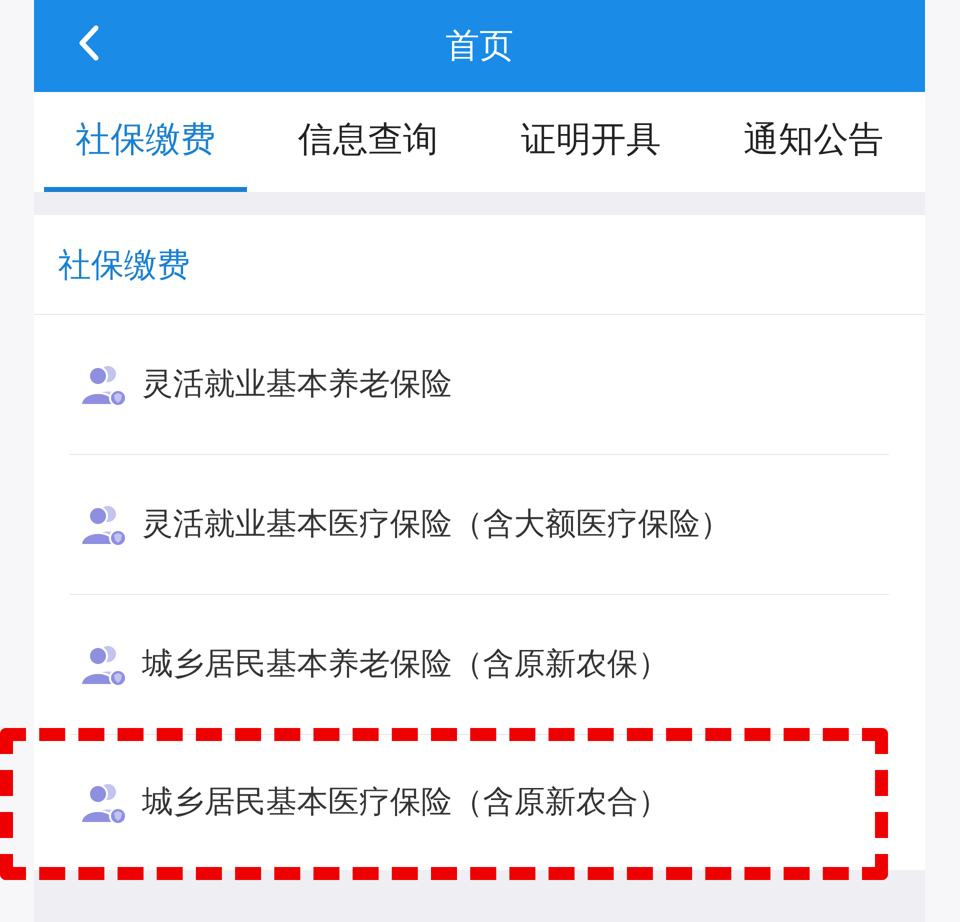  Describe the element at coordinates (145, 142) in the screenshot. I see `tab: 社保缴费` at that location.